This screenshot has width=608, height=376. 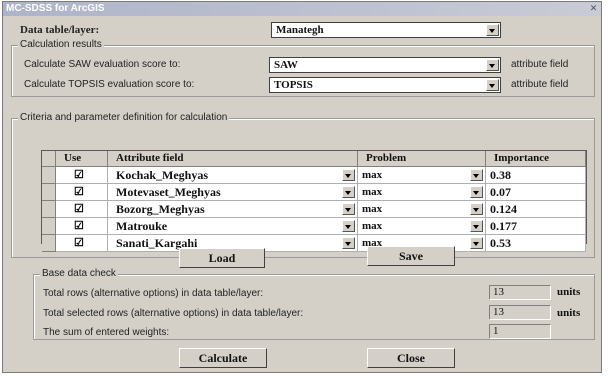 I want to click on selected-rows-units: units, so click(x=569, y=313).